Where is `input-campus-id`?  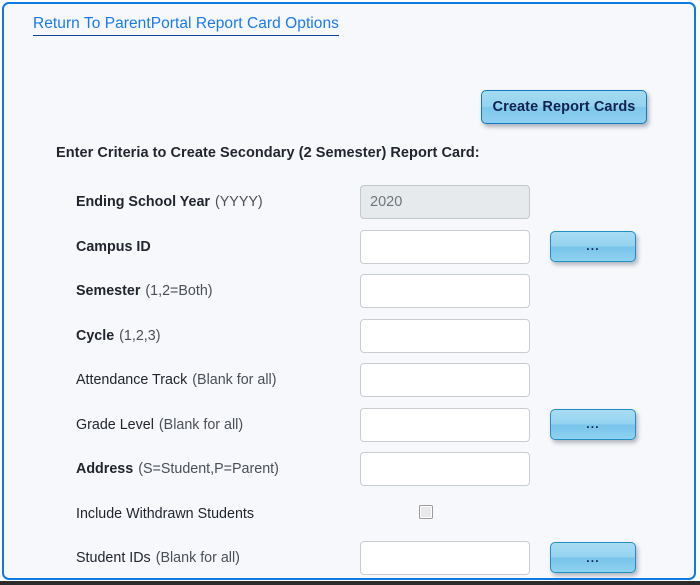 input-campus-id is located at coordinates (445, 246).